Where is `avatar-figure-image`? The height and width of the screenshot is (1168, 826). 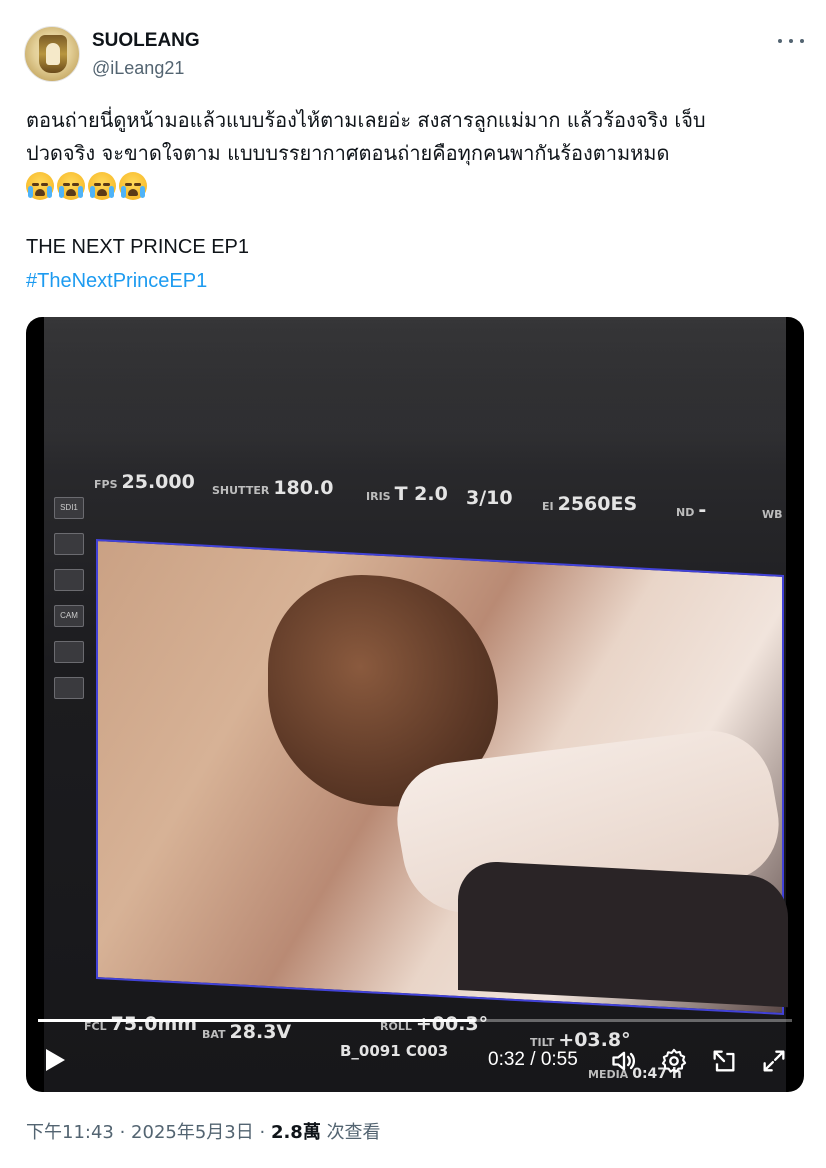
avatar-figure-image is located at coordinates (53, 54).